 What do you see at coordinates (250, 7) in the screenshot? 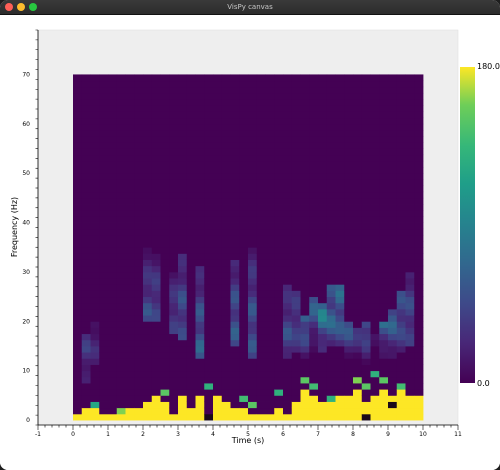
I see `title-bar: VisPy canvas` at bounding box center [250, 7].